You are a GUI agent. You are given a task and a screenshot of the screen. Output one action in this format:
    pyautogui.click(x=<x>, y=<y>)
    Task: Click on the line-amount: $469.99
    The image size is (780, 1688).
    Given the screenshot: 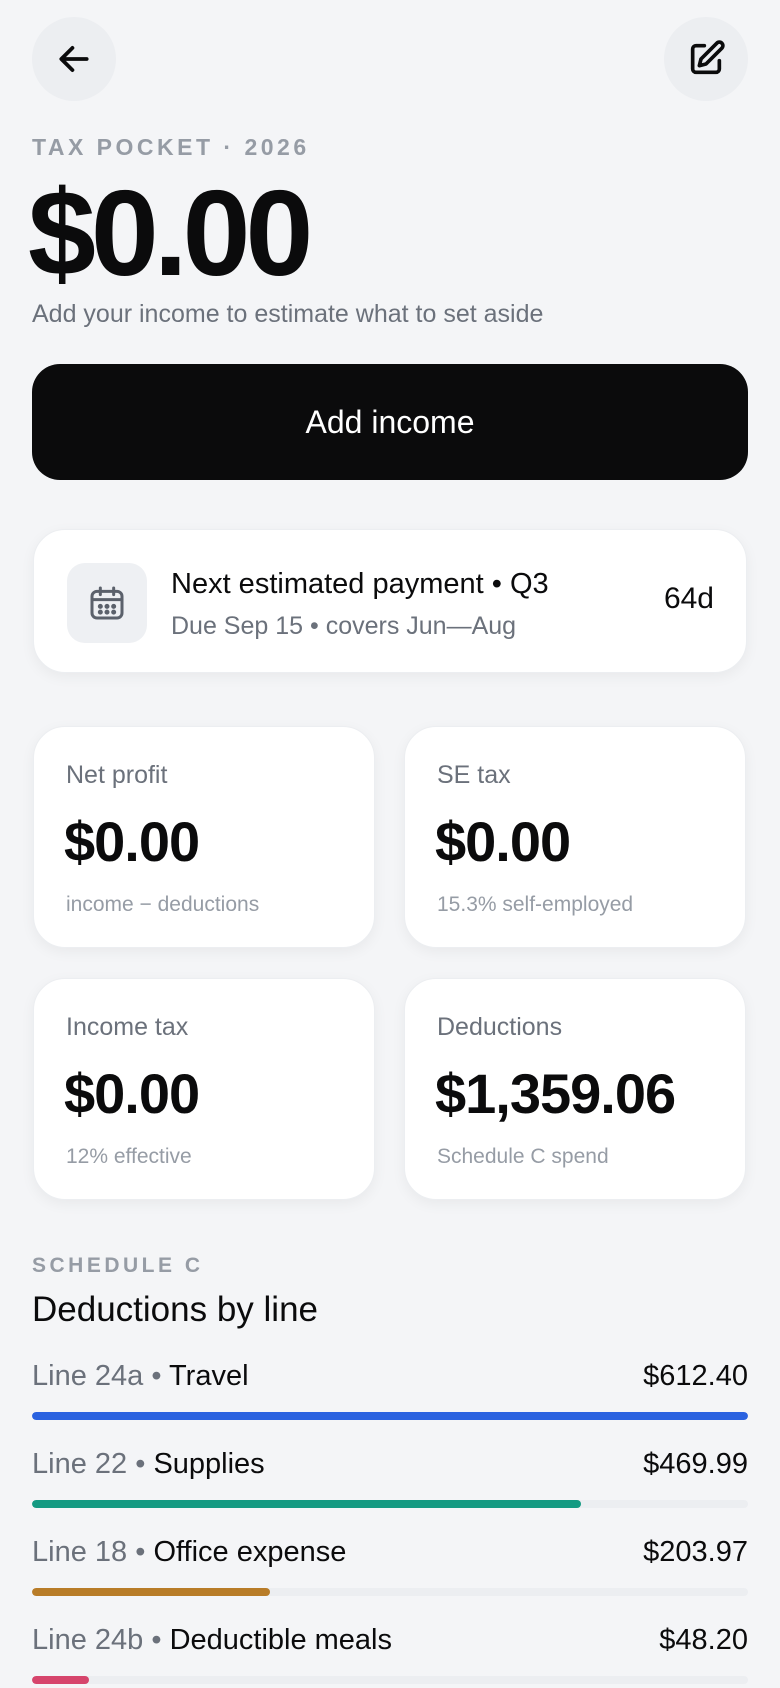 What is the action you would take?
    pyautogui.click(x=695, y=1464)
    